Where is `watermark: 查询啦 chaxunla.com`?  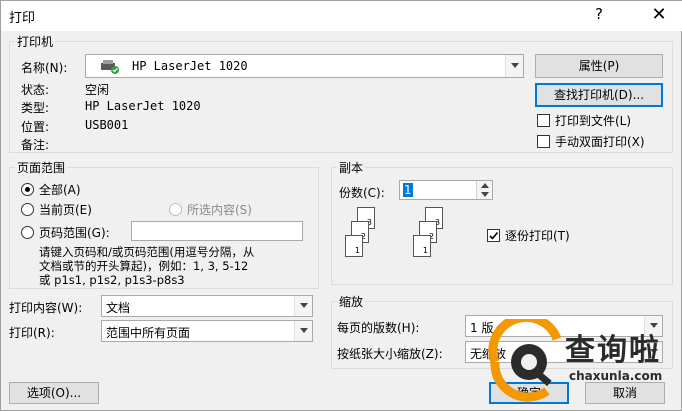
watermark: 查询啦 chaxunla.com is located at coordinates (582, 362).